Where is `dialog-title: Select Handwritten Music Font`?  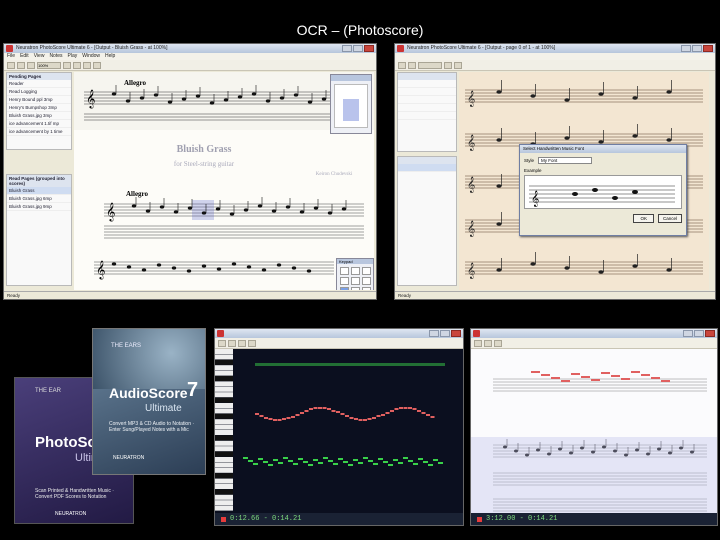
dialog-title: Select Handwritten Music Font is located at coordinates (603, 149).